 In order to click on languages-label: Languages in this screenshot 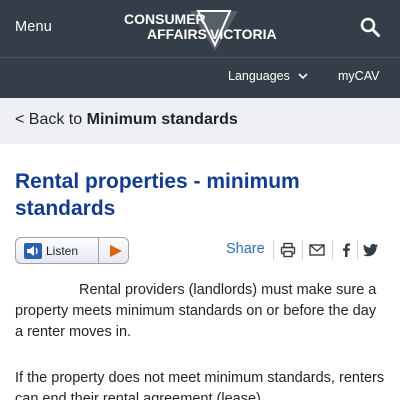, I will do `click(259, 76)`.